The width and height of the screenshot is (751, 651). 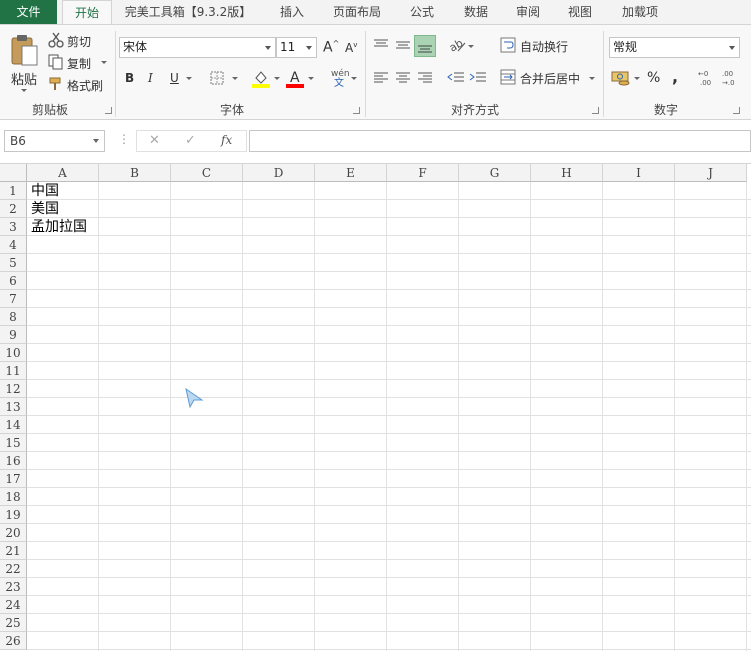 I want to click on comma-button: ,, so click(x=675, y=76).